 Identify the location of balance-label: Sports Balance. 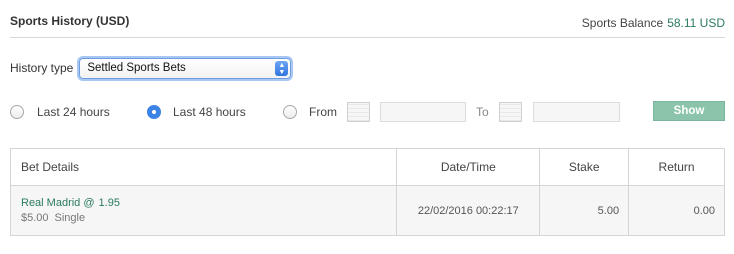
(622, 23).